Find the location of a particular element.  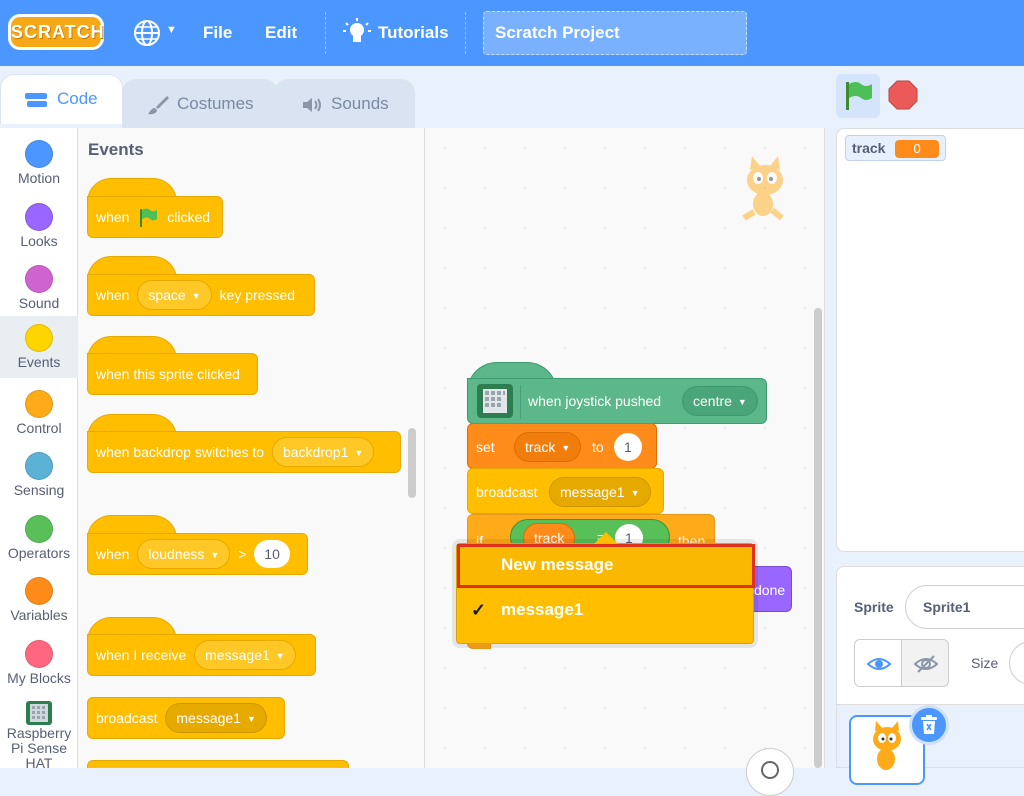

dropdown-value: message1 is located at coordinates (592, 492).